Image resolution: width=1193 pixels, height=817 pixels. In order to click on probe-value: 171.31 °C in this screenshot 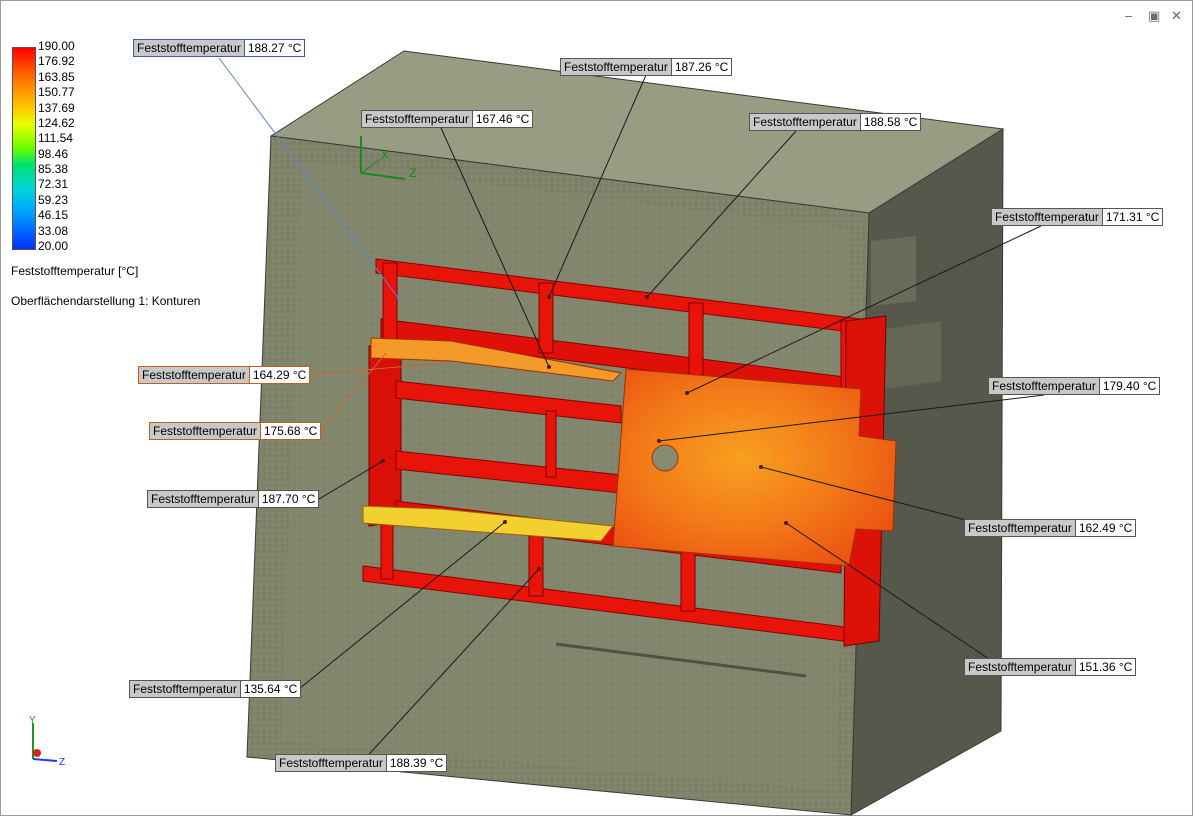, I will do `click(1133, 217)`.